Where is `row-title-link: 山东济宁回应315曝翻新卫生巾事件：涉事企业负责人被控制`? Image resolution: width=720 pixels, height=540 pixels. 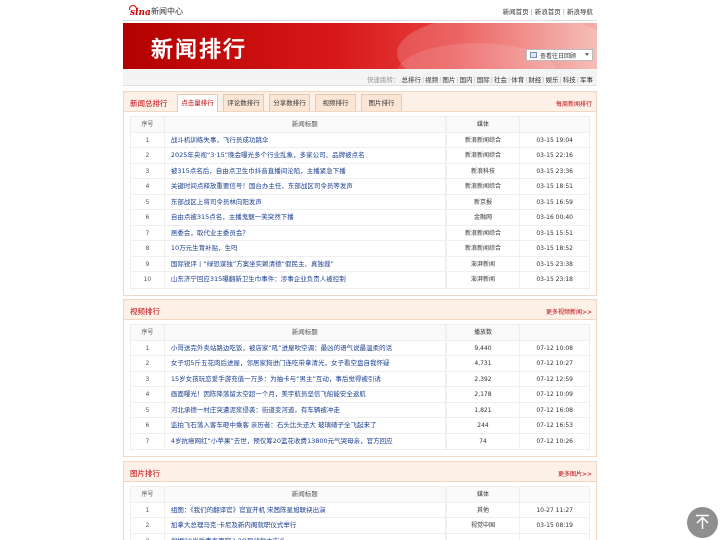
row-title-link: 山东济宁回应315曝翻新卫生巾事件：涉事企业负责人被控制 is located at coordinates (305, 280).